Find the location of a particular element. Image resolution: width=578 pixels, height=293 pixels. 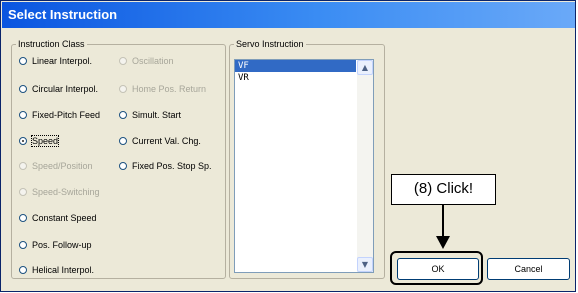

radio-fixed-pitch-feed: Fixed-Pitch Feed is located at coordinates (59, 115).